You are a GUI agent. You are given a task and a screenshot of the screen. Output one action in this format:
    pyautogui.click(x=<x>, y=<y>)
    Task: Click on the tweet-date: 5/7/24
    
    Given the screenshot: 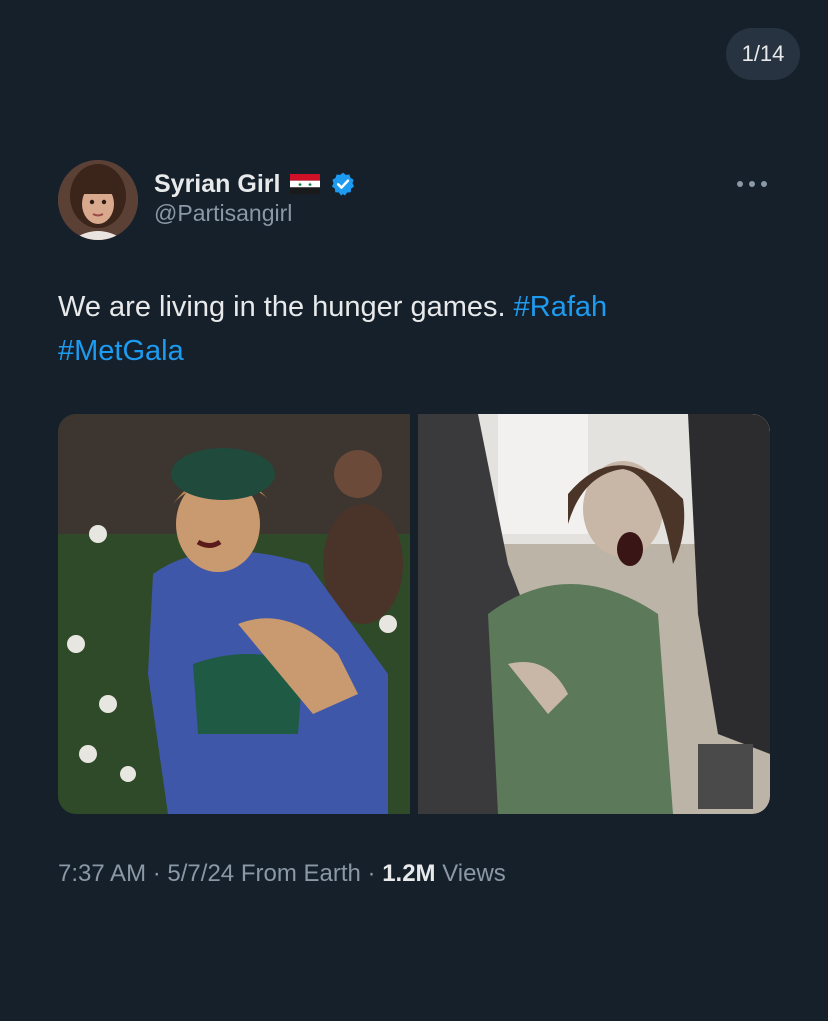 What is the action you would take?
    pyautogui.click(x=200, y=873)
    